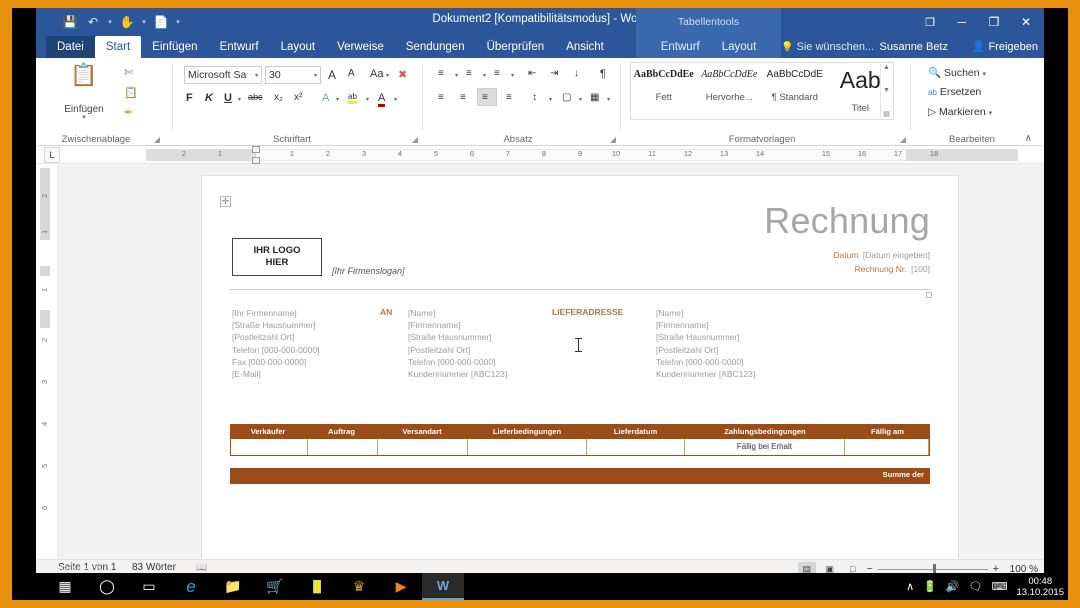  What do you see at coordinates (402, 74) in the screenshot?
I see `clear-formatting-icon: ✖` at bounding box center [402, 74].